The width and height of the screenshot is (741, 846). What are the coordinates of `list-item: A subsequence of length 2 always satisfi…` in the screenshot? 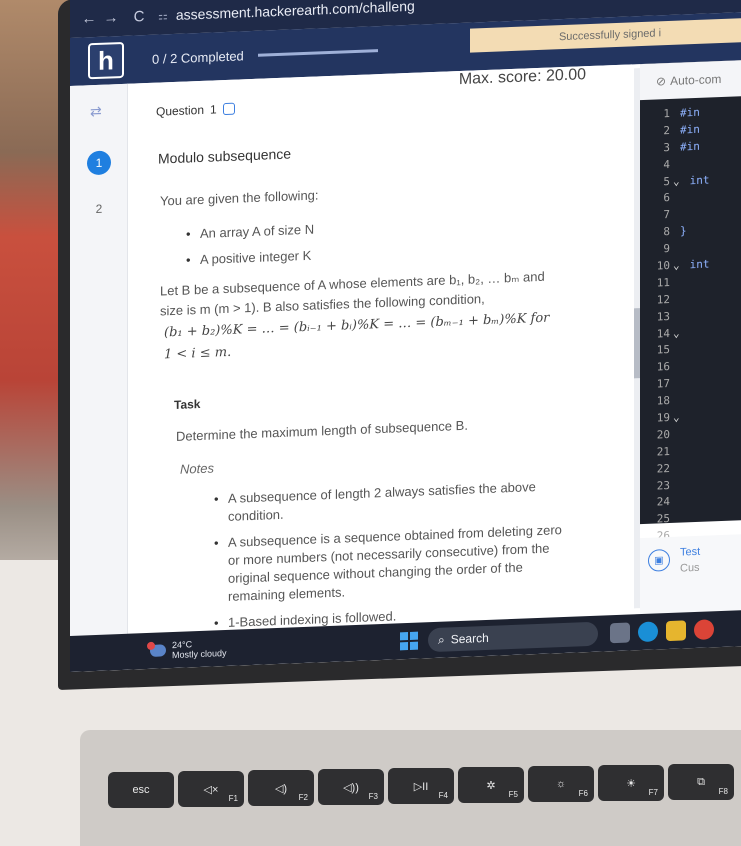 It's located at (394, 502).